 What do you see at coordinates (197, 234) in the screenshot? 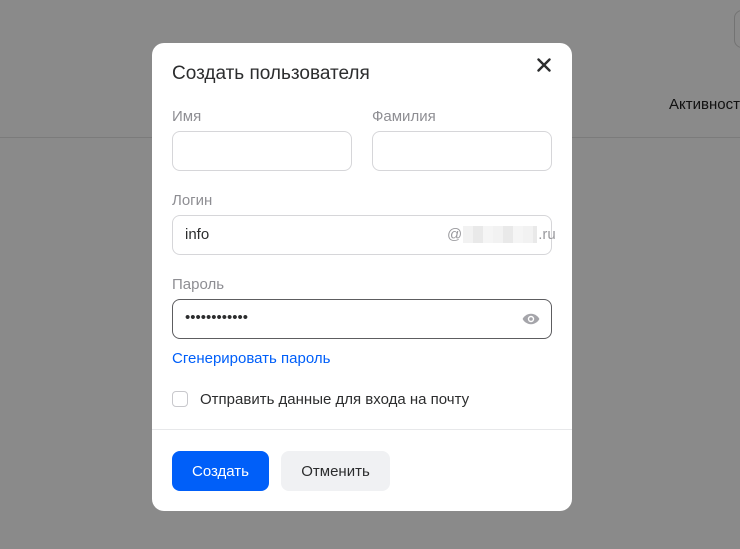
I see `login-value: info` at bounding box center [197, 234].